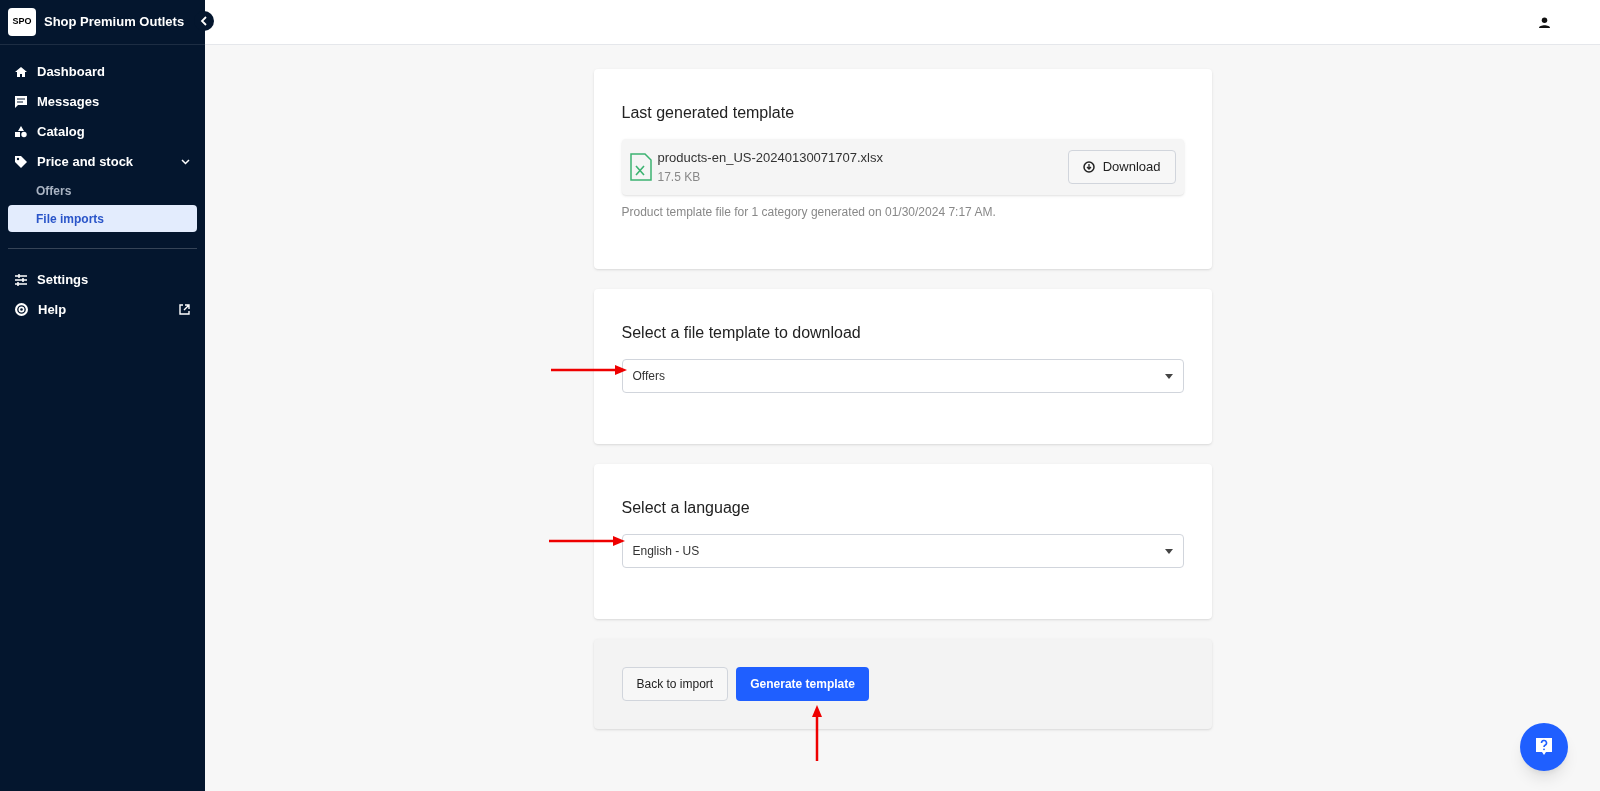 This screenshot has width=1600, height=791. I want to click on back-button: Back to import, so click(675, 684).